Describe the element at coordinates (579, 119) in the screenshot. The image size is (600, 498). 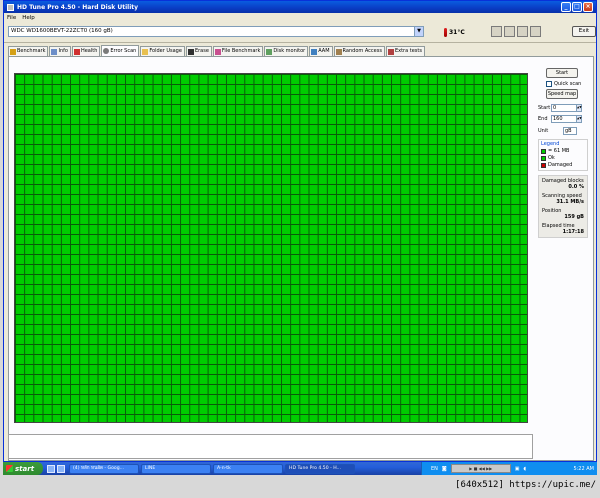
I see `end-spinner: ▲▼` at that location.